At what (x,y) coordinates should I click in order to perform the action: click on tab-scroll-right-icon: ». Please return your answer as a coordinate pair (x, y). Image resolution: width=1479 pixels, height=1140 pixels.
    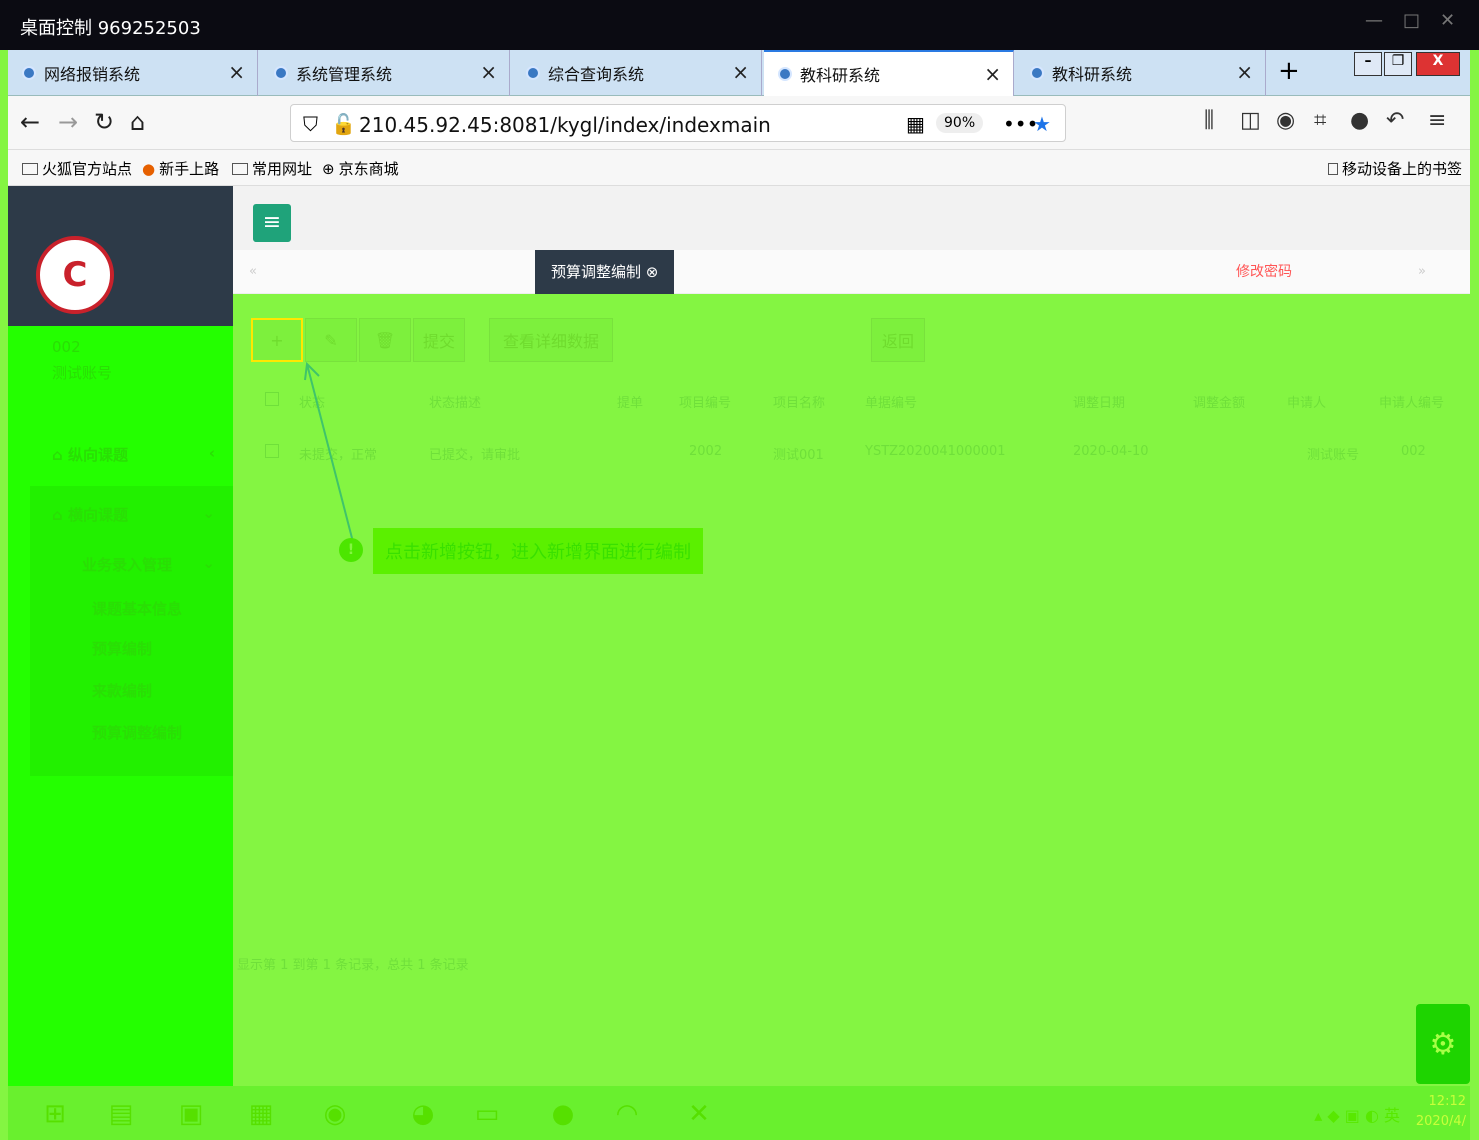
    Looking at the image, I should click on (1422, 272).